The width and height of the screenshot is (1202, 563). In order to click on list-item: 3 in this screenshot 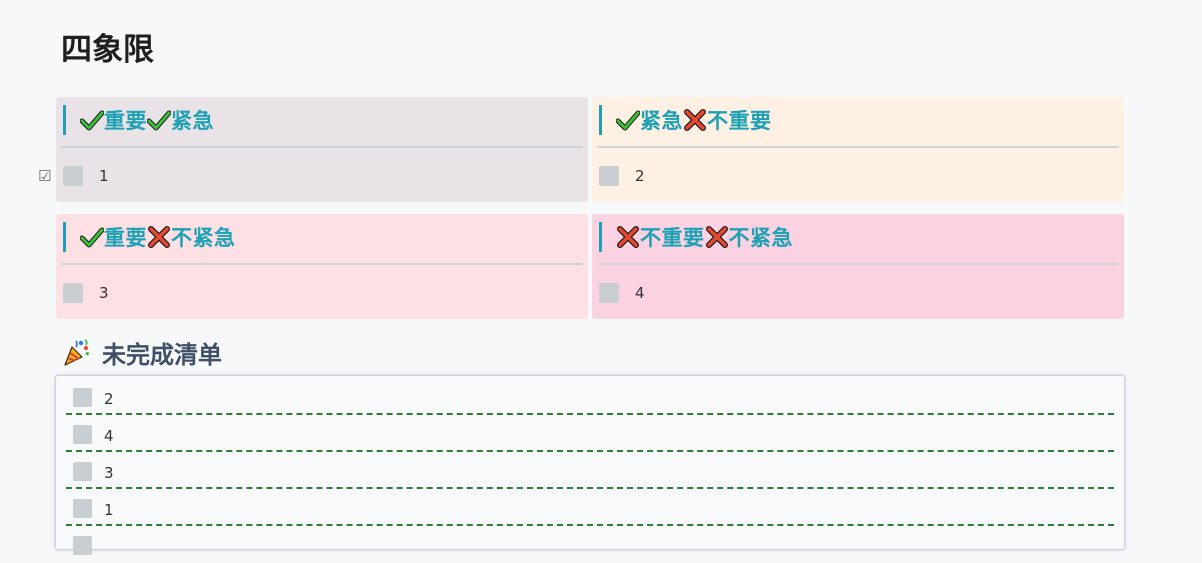, I will do `click(590, 470)`.